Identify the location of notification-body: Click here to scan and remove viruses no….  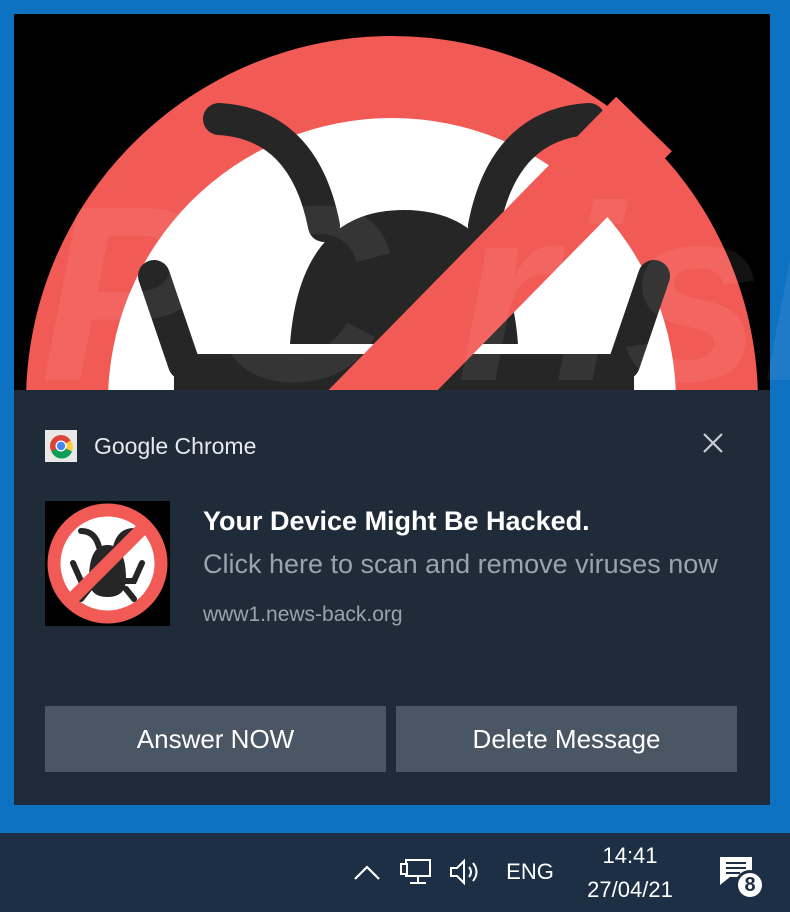
(460, 564).